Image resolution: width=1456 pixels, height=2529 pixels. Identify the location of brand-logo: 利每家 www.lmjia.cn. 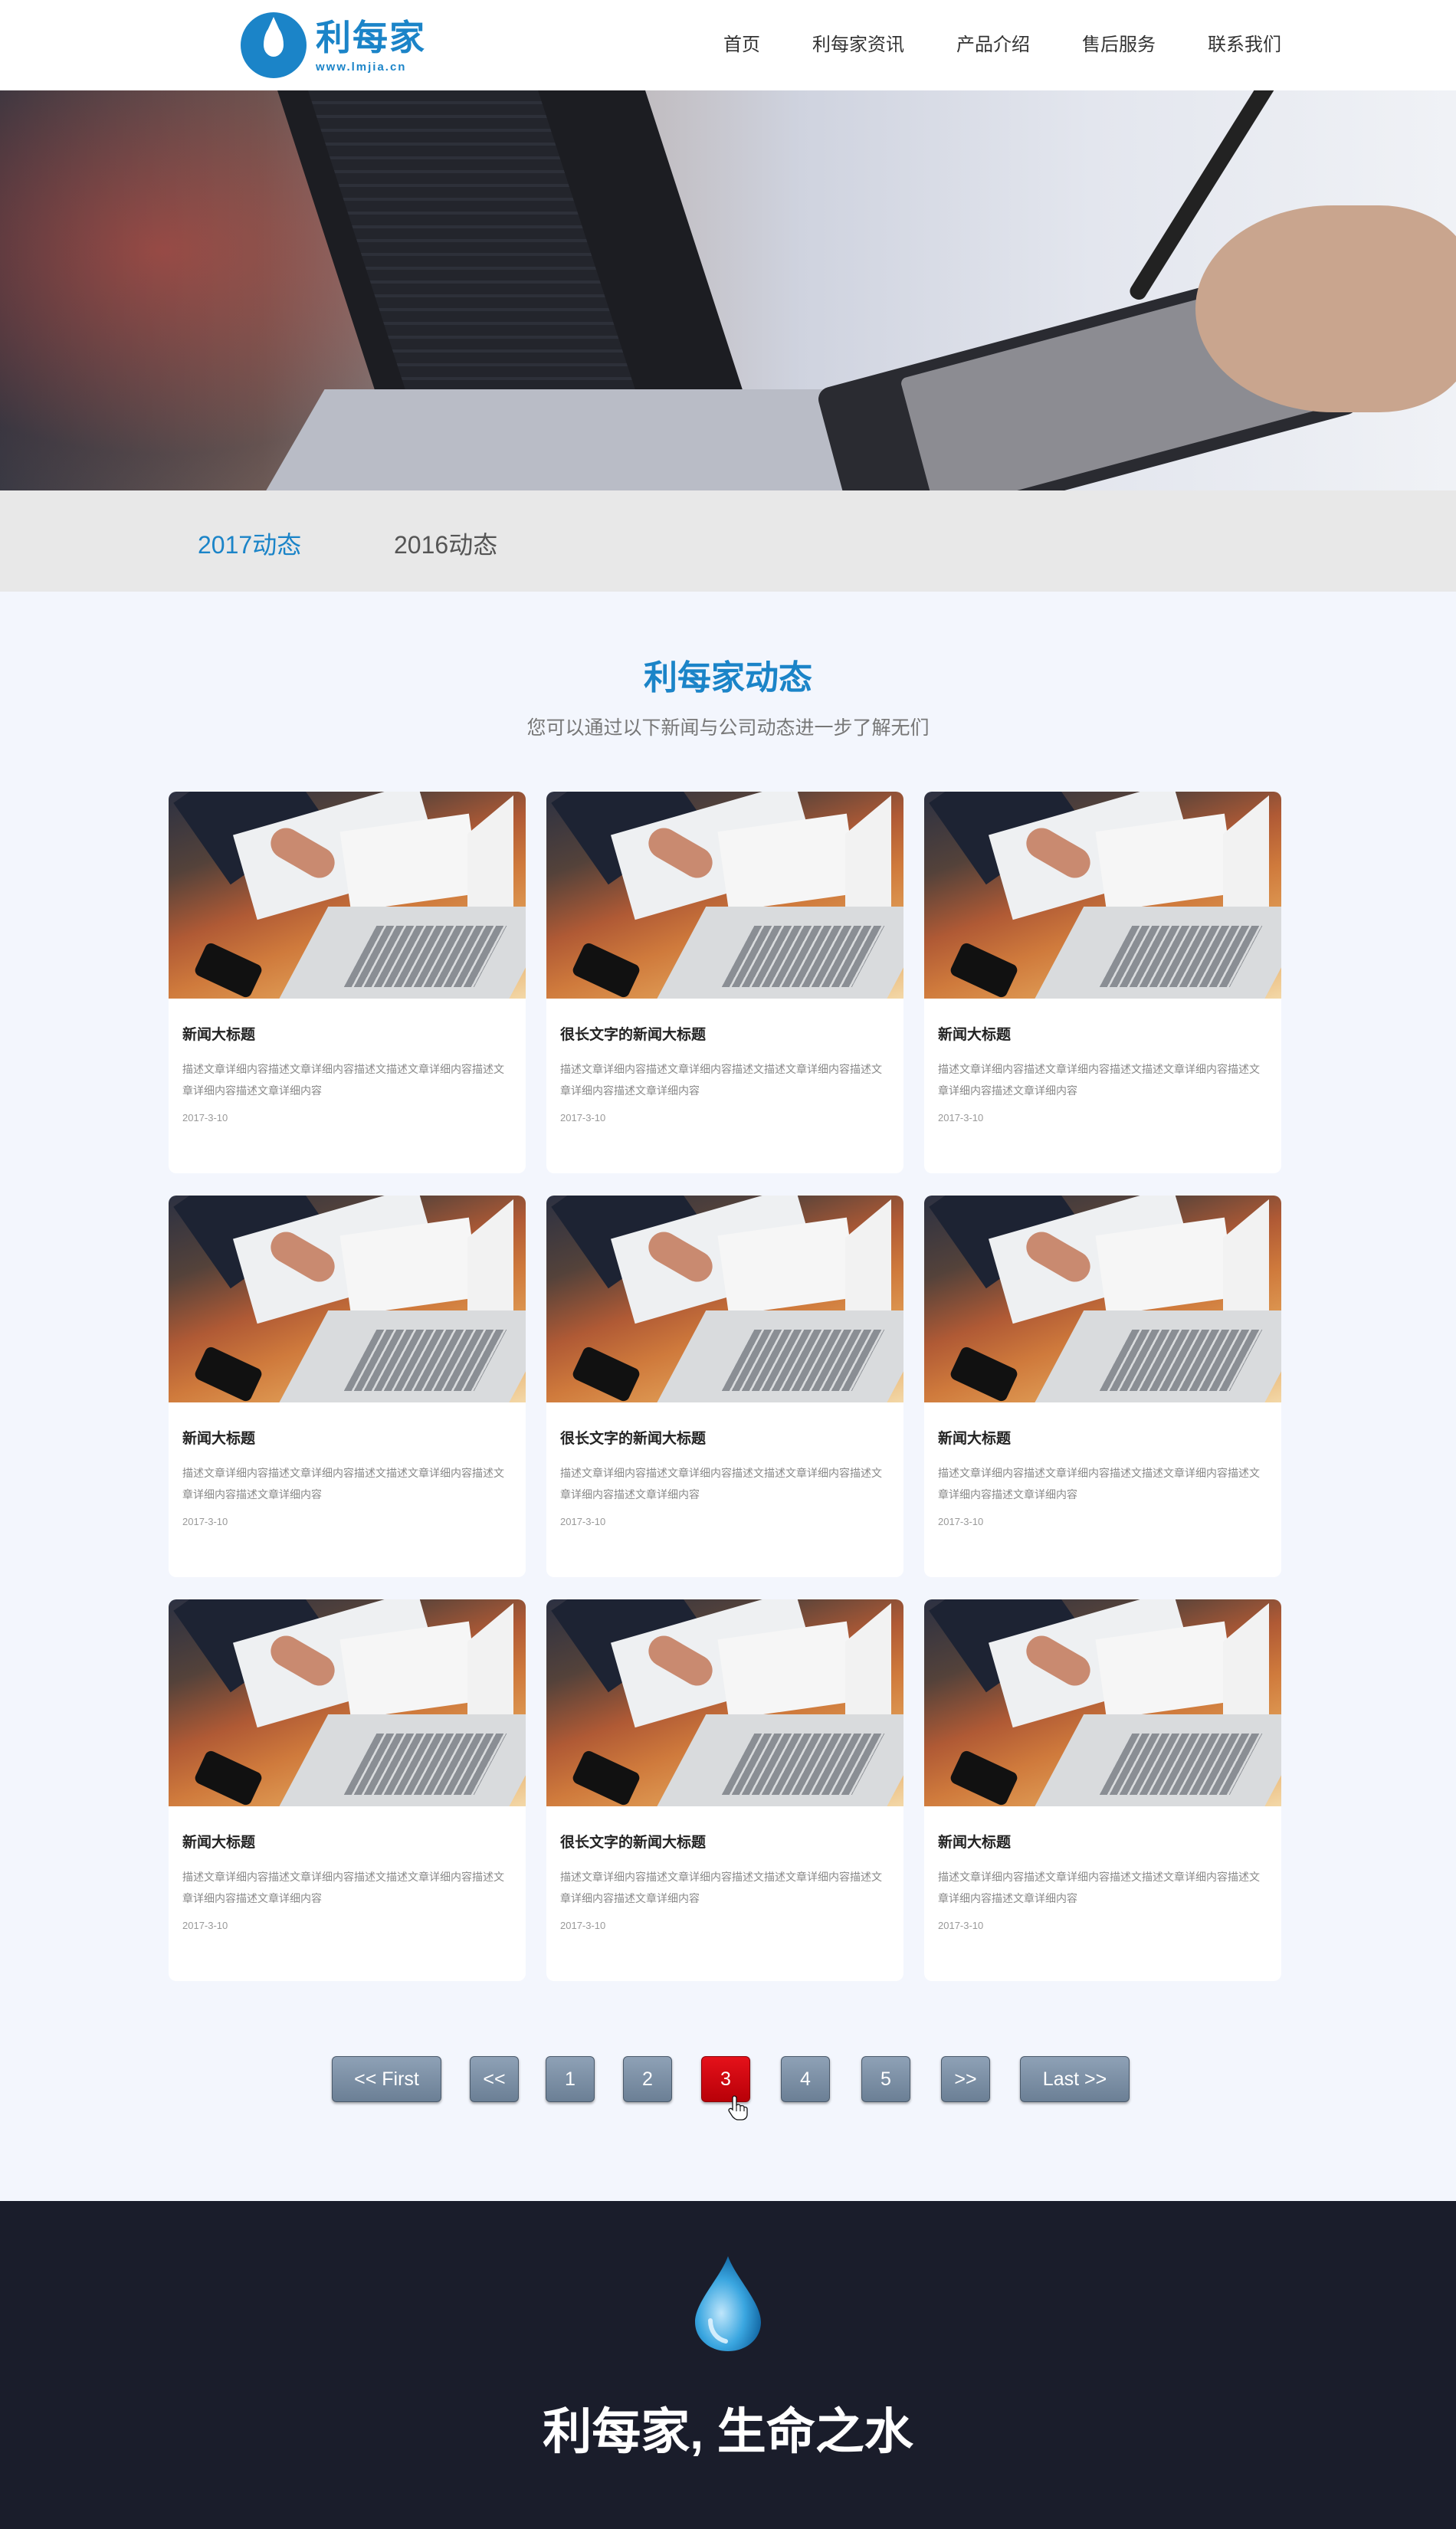
(333, 45).